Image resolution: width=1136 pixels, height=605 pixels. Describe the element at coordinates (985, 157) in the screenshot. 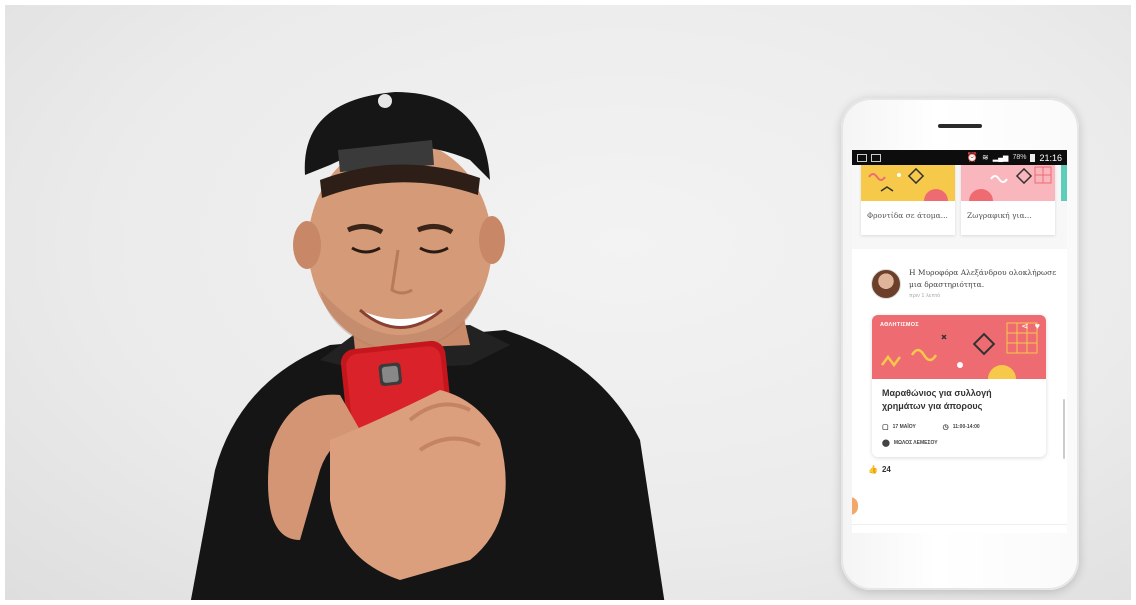

I see `wifi-icon: ≋` at that location.